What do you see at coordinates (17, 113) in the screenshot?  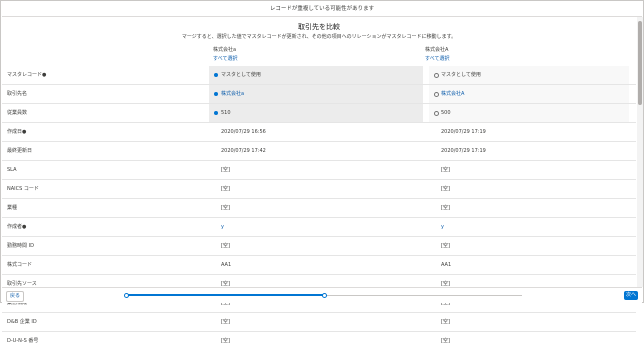 I see `field-label: 従業員数` at bounding box center [17, 113].